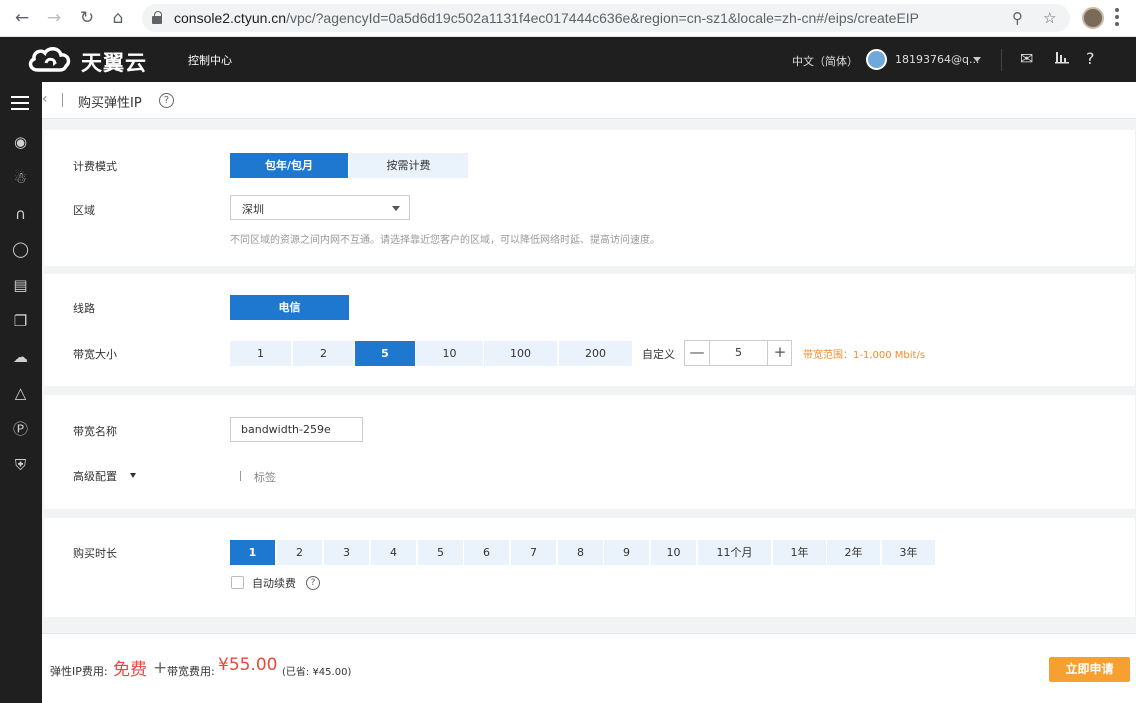  What do you see at coordinates (977, 59) in the screenshot?
I see `user-dropdown-caret-icon` at bounding box center [977, 59].